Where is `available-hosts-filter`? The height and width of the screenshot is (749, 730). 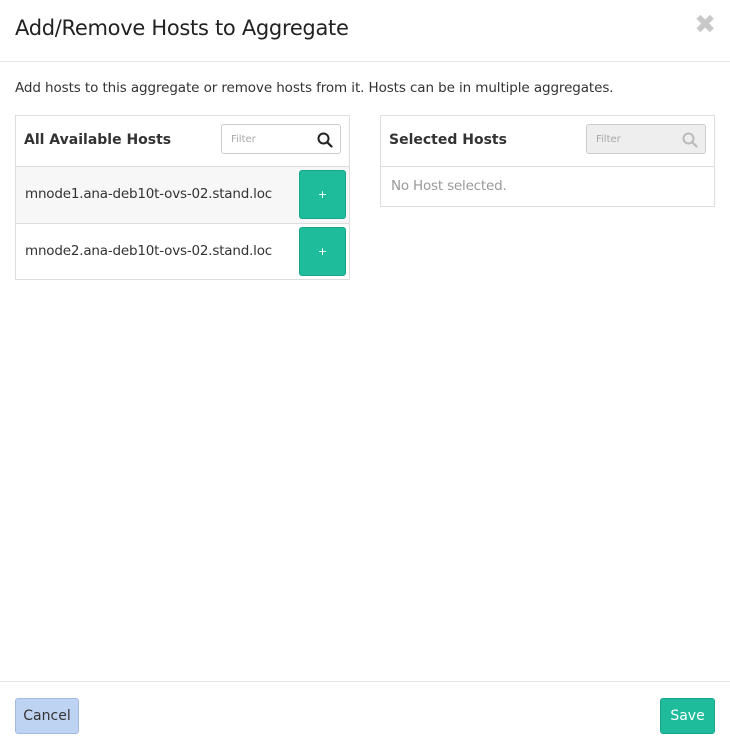
available-hosts-filter is located at coordinates (281, 139).